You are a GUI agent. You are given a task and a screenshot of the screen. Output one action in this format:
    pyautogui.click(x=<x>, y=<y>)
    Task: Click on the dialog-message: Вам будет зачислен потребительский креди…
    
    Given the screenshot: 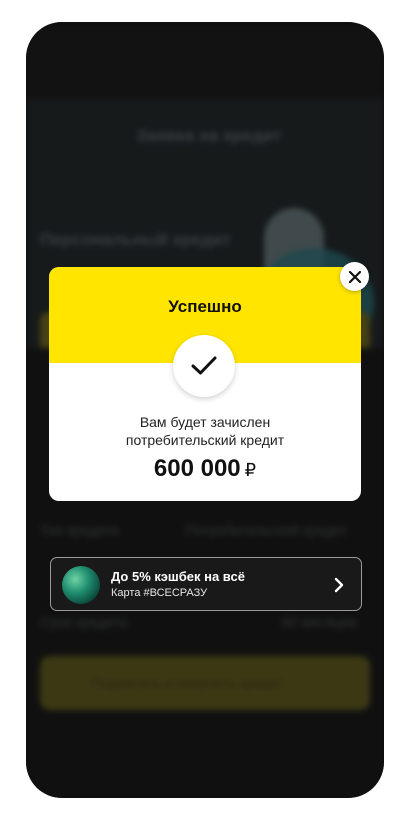 What is the action you would take?
    pyautogui.click(x=205, y=431)
    